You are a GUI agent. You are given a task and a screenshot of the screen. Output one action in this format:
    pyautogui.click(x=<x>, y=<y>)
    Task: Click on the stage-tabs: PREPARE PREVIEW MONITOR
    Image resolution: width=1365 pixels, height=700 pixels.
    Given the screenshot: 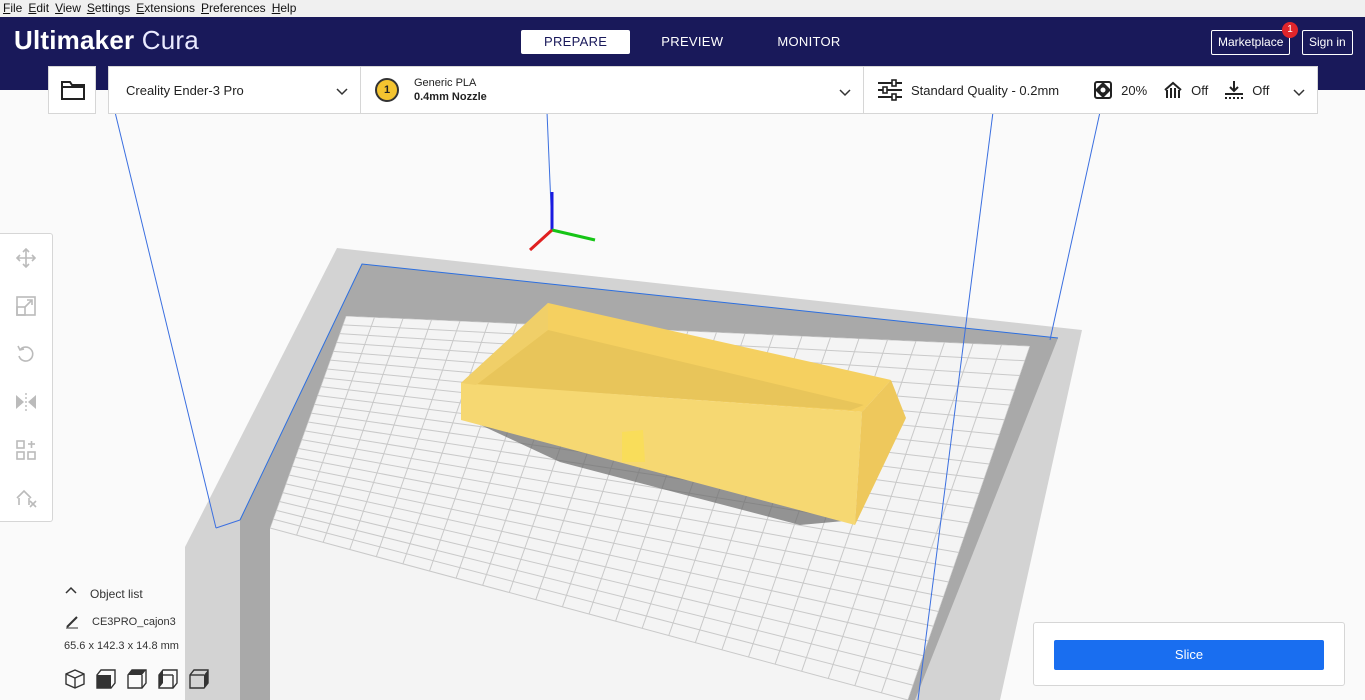 What is the action you would take?
    pyautogui.click(x=692, y=42)
    